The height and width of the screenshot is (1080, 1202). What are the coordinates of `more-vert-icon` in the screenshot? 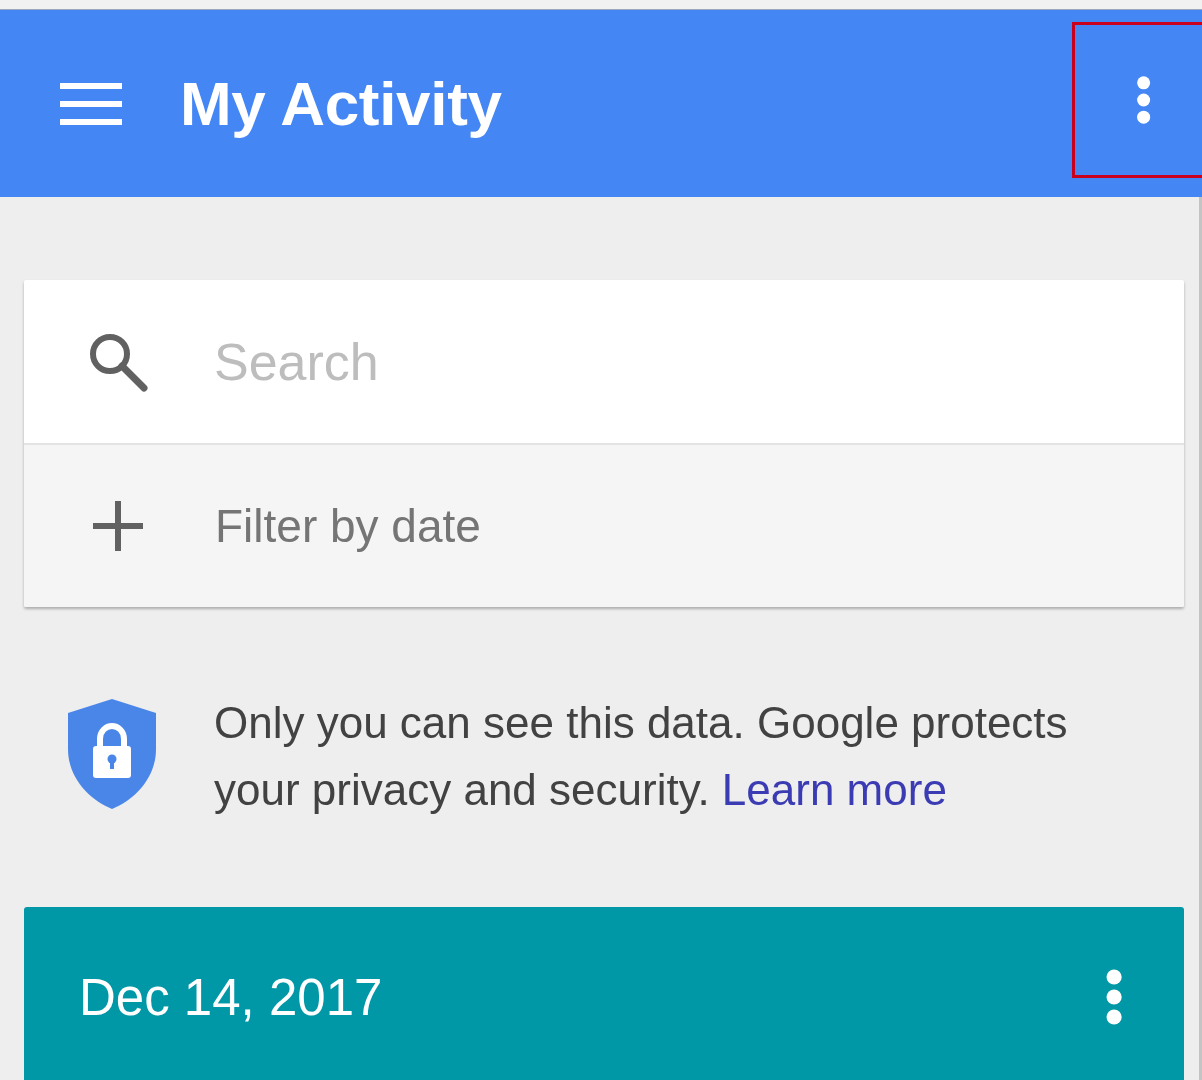 It's located at (1143, 100).